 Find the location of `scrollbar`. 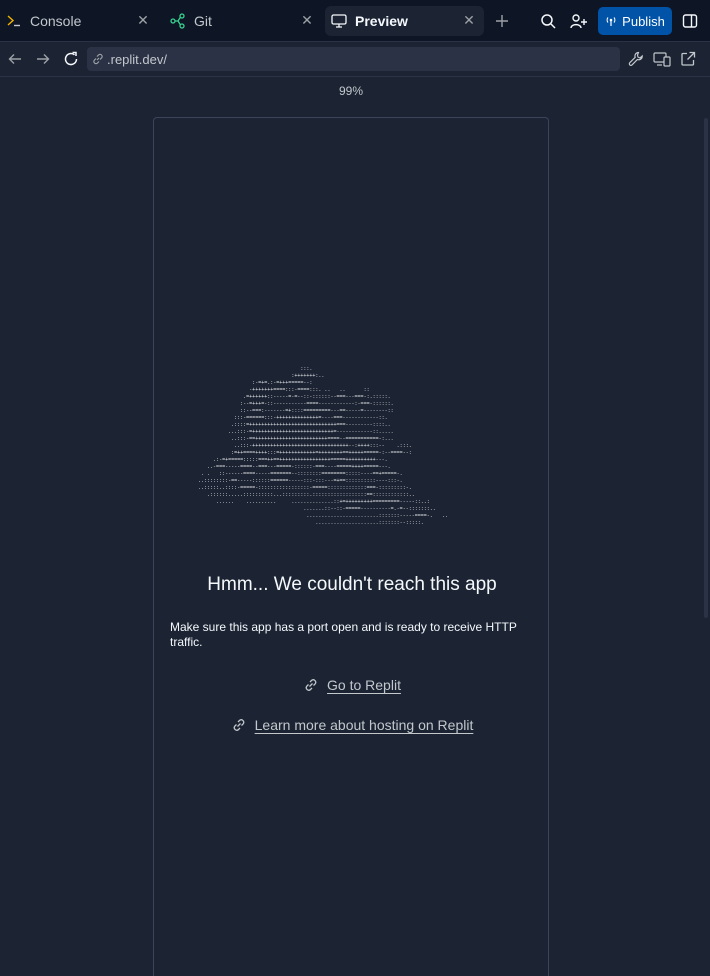

scrollbar is located at coordinates (706, 368).